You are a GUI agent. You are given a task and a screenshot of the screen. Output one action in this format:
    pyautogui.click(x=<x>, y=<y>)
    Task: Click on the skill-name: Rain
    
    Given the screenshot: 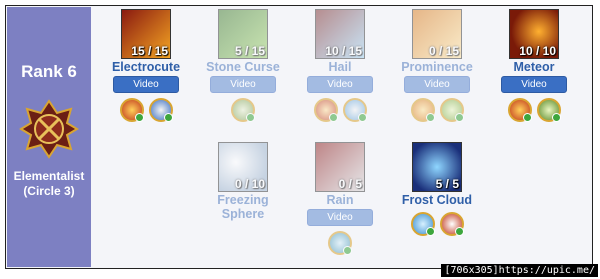 What is the action you would take?
    pyautogui.click(x=340, y=200)
    